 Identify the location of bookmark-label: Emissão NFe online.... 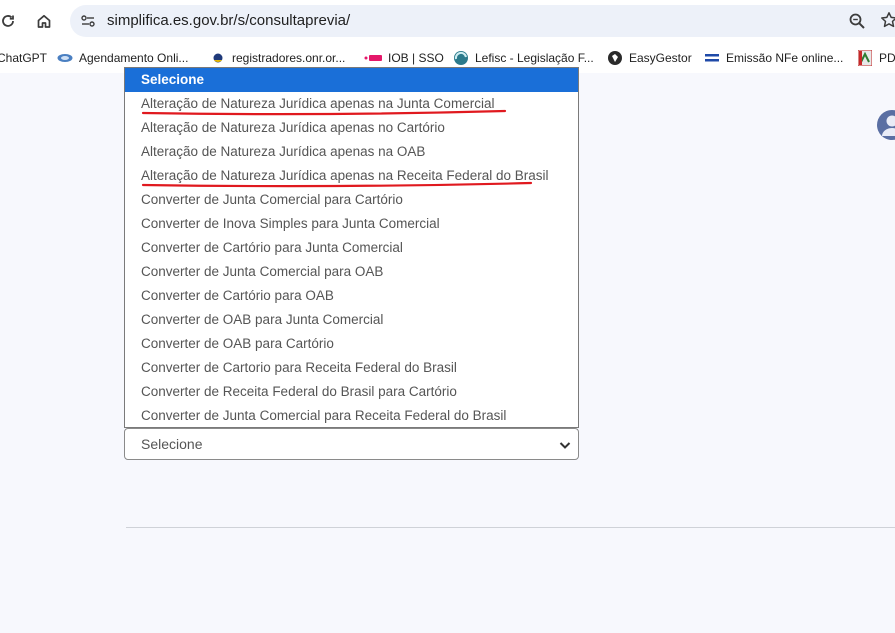
(785, 58).